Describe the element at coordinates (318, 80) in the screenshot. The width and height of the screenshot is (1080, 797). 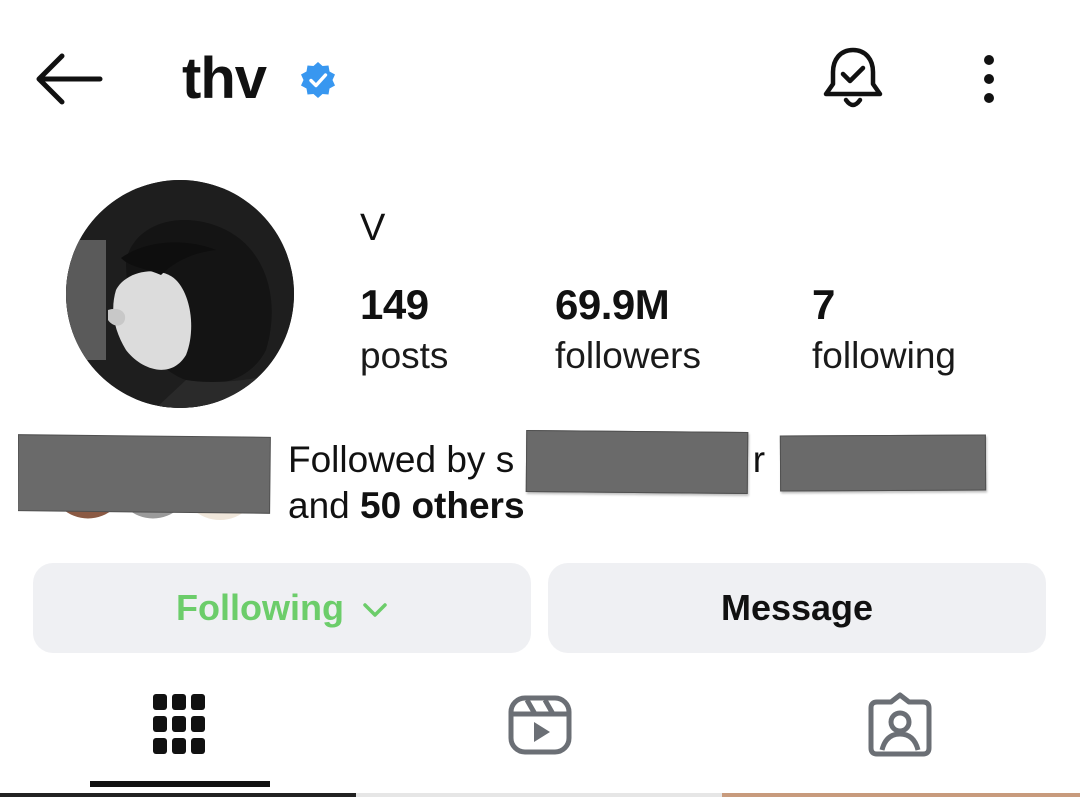
I see `verified-badge-icon` at that location.